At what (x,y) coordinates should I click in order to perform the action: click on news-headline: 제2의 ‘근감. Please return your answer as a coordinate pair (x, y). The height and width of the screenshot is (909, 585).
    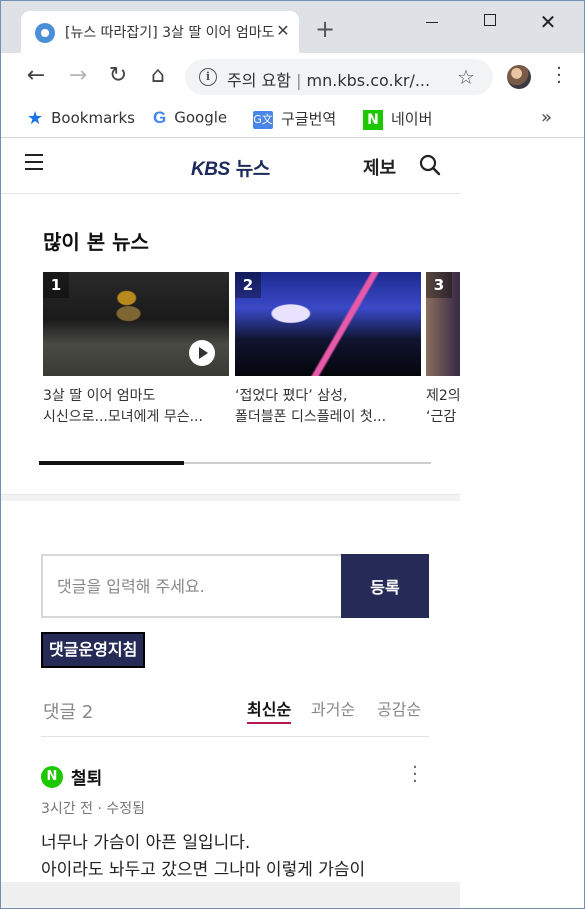
    Looking at the image, I should click on (443, 407).